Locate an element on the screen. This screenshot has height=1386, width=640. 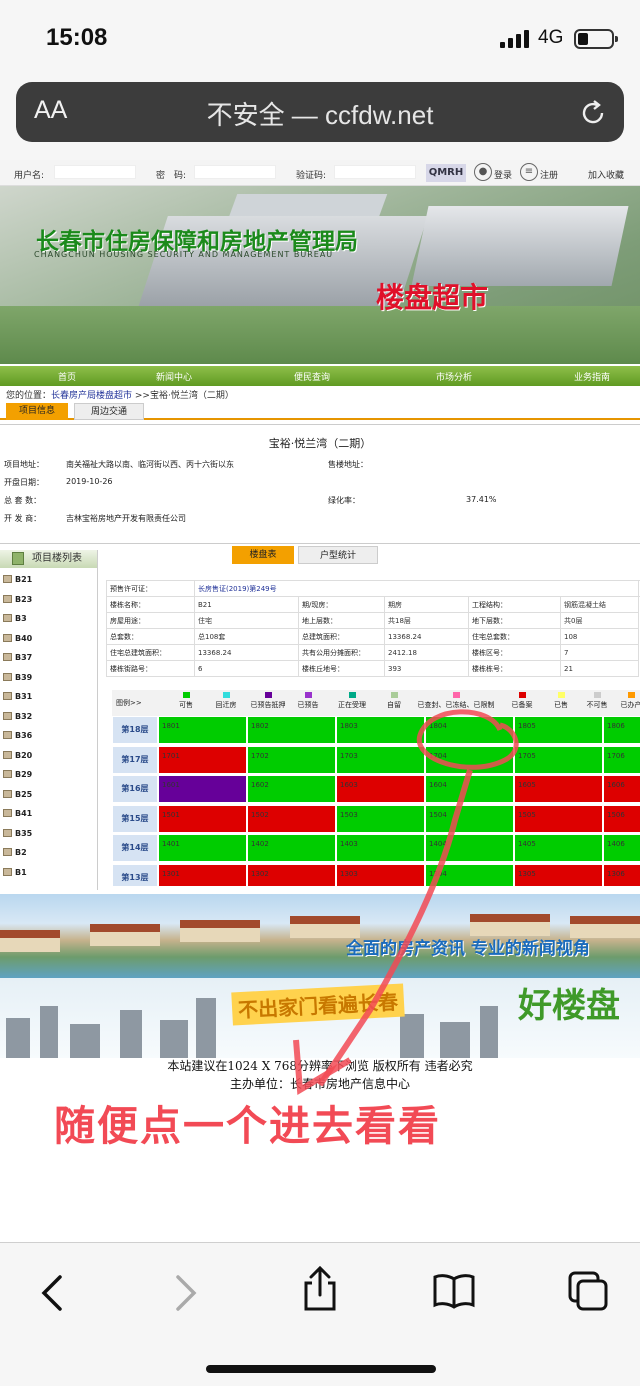
building-item: B41 is located at coordinates (16, 818).